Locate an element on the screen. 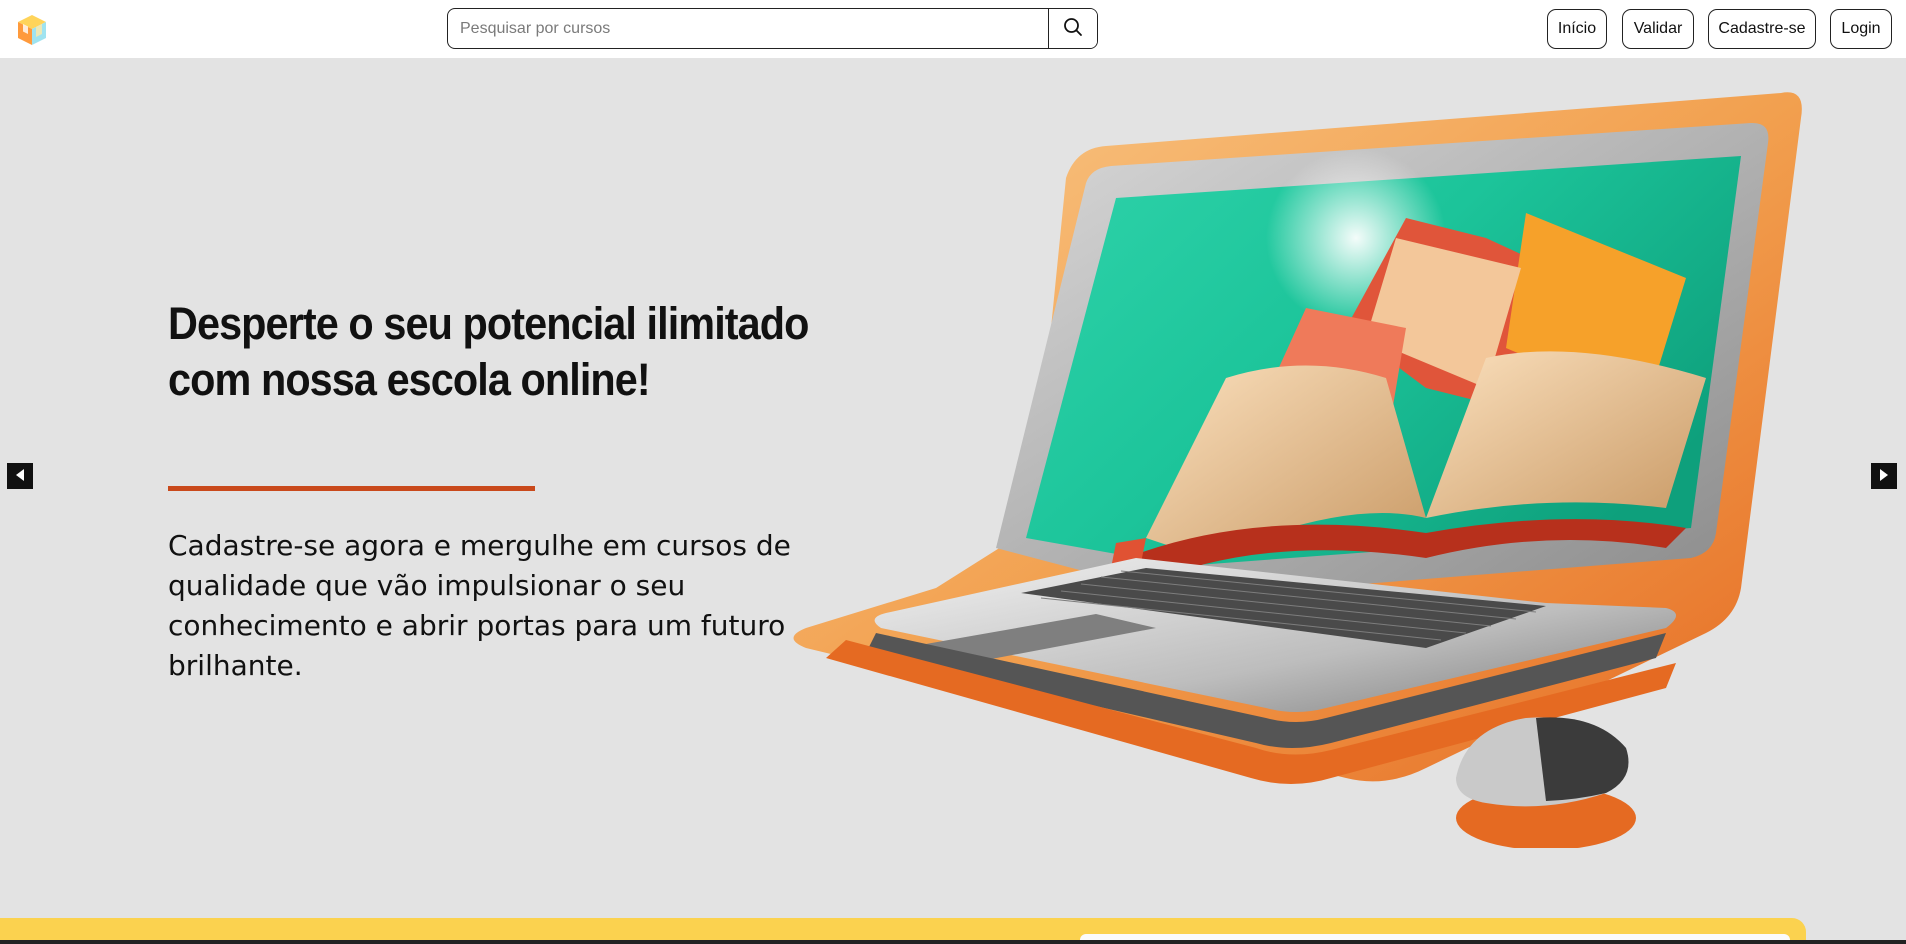  carousel-next-button is located at coordinates (1884, 476).